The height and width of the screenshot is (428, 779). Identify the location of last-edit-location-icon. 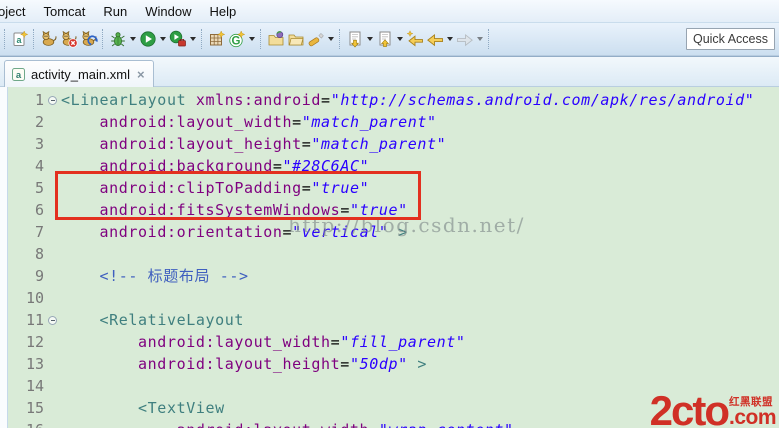
(414, 38).